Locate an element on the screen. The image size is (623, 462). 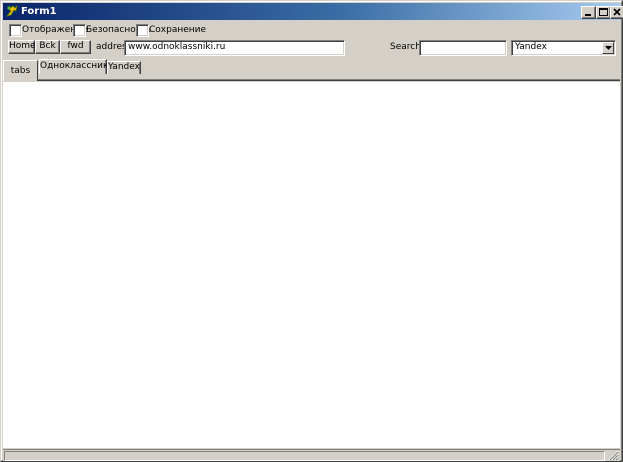
home-button: Home is located at coordinates (22, 47).